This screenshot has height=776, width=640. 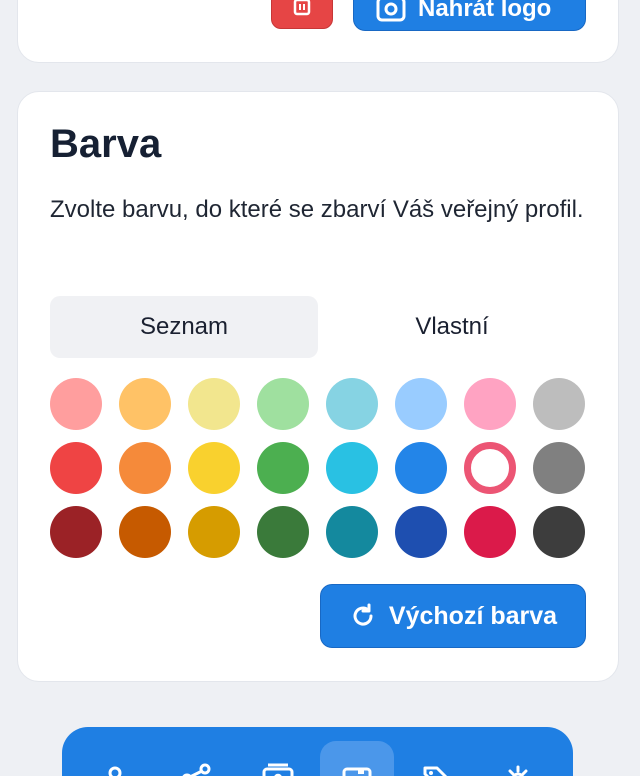 What do you see at coordinates (435, 771) in the screenshot?
I see `tag-icon` at bounding box center [435, 771].